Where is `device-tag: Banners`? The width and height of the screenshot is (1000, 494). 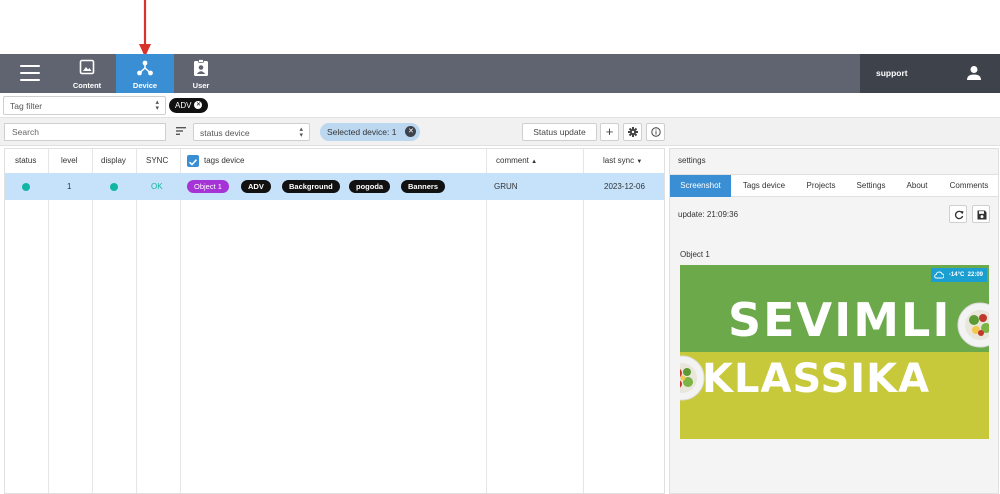
device-tag: Banners is located at coordinates (423, 186).